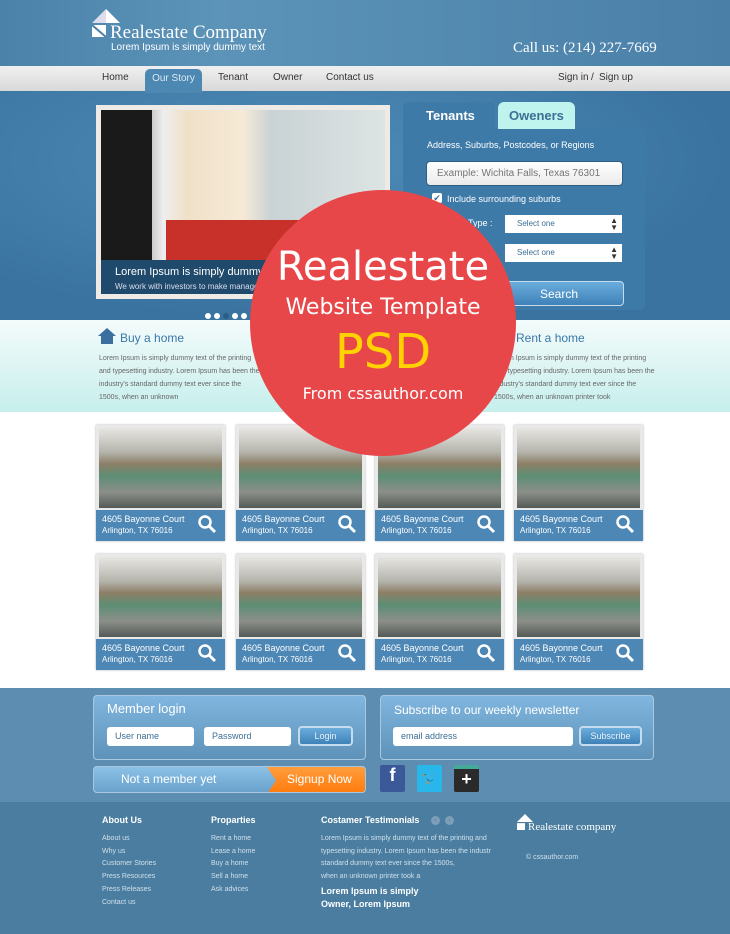  I want to click on prev-testimonial-icon: ‹, so click(435, 820).